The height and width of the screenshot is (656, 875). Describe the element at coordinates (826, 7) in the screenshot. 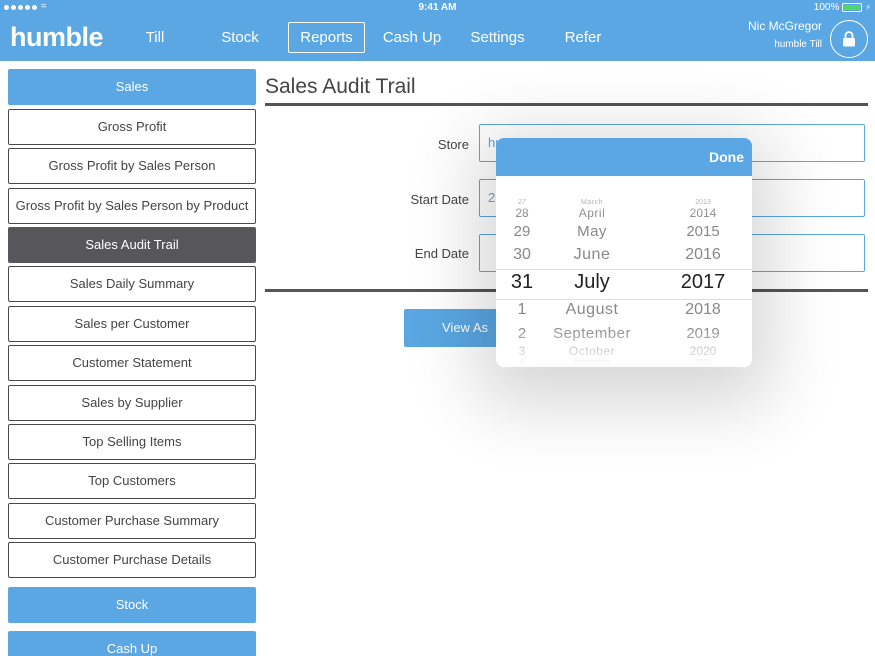

I see `battery-percent: 100%` at that location.